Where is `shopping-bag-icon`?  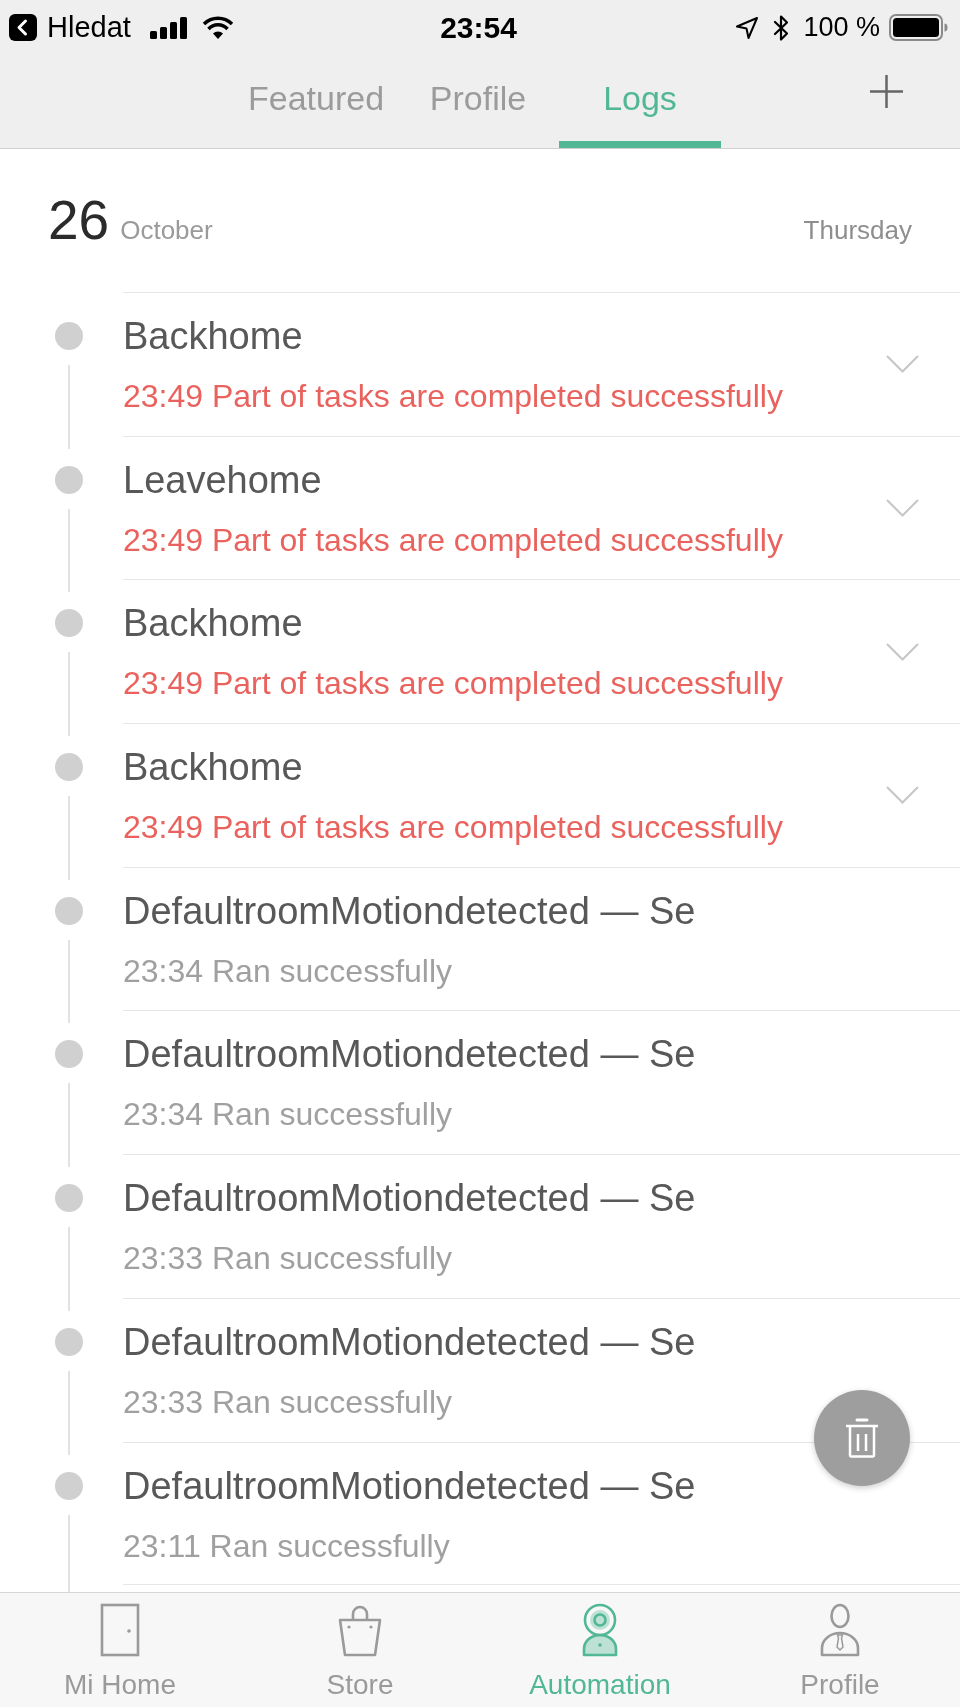 shopping-bag-icon is located at coordinates (360, 1630).